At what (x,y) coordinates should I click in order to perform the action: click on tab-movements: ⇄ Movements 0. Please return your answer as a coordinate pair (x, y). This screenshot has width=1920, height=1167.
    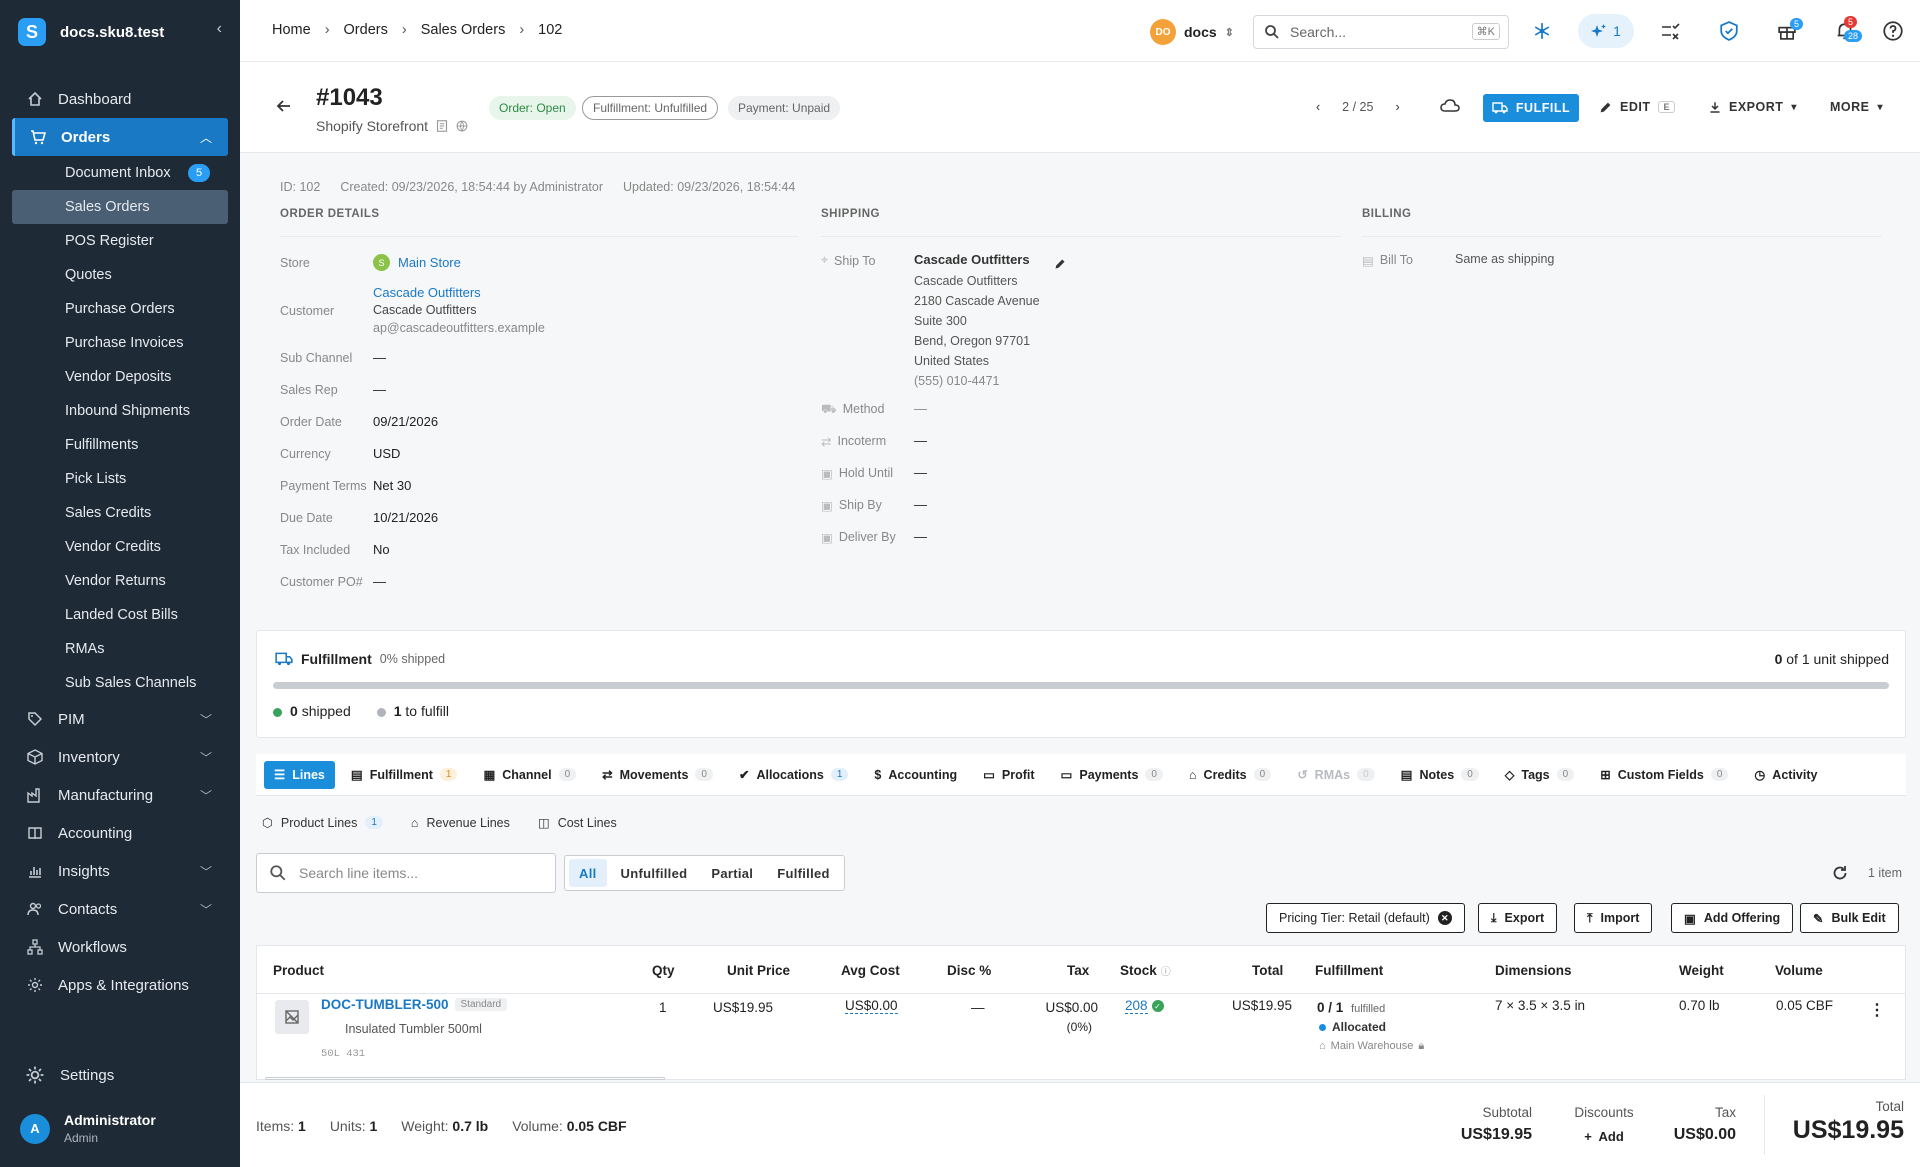
    Looking at the image, I should click on (657, 775).